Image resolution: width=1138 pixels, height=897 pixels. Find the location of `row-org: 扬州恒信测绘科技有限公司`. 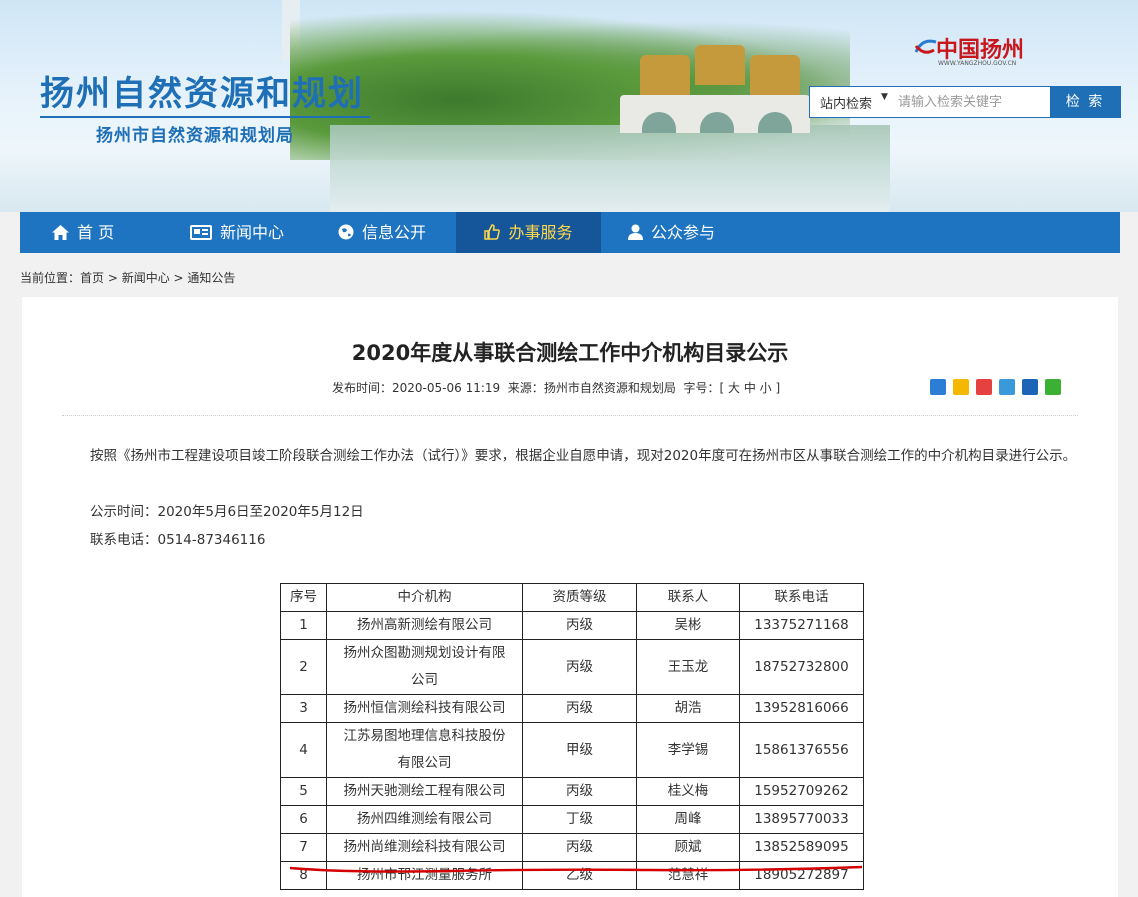

row-org: 扬州恒信测绘科技有限公司 is located at coordinates (424, 708).